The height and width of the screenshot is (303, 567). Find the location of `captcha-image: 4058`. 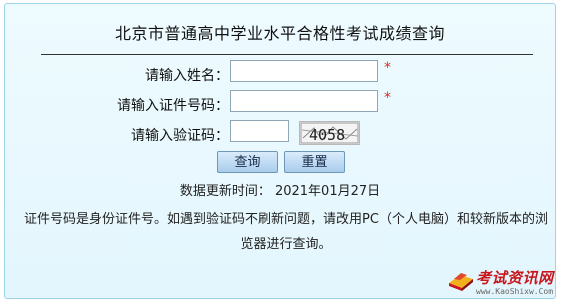

captcha-image: 4058 is located at coordinates (329, 133).